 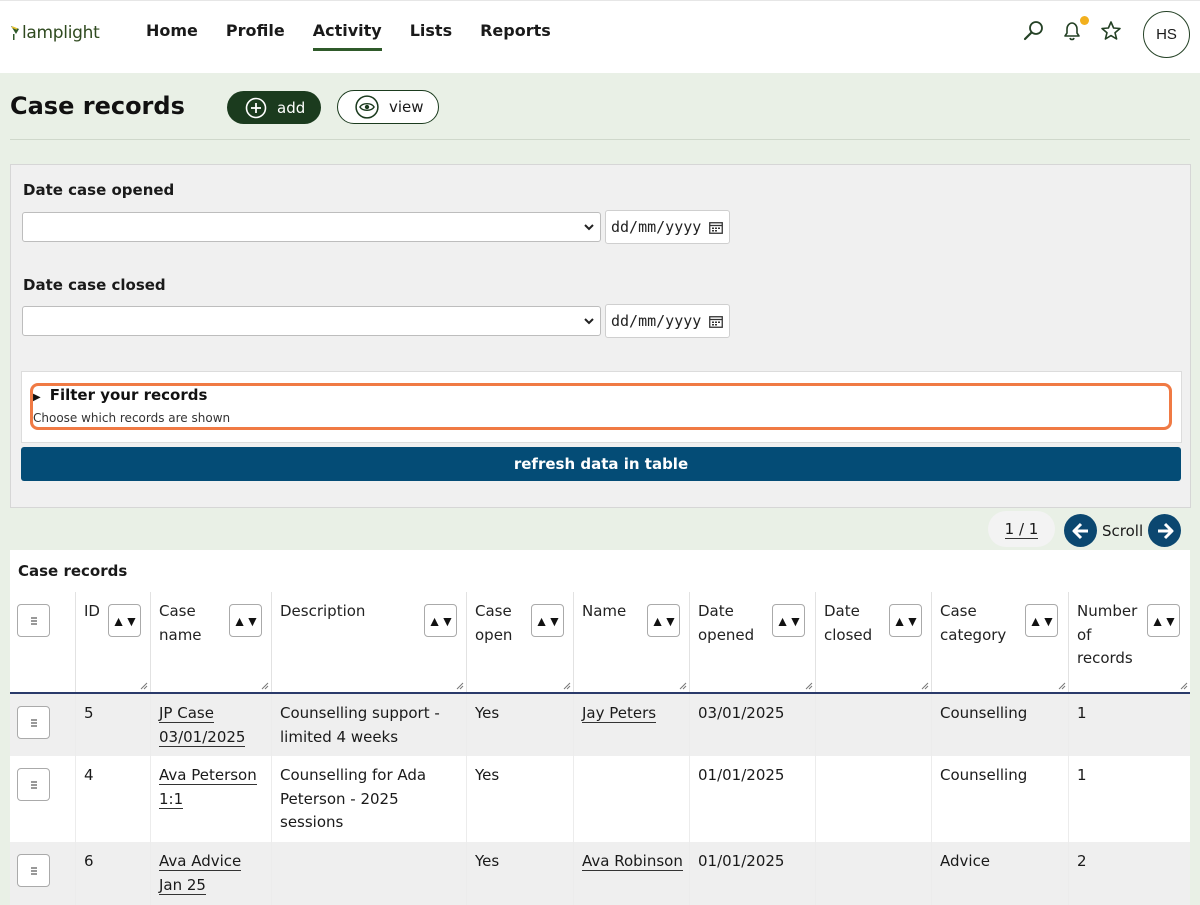 What do you see at coordinates (632, 873) in the screenshot?
I see `cell-name: Ava Robinson` at bounding box center [632, 873].